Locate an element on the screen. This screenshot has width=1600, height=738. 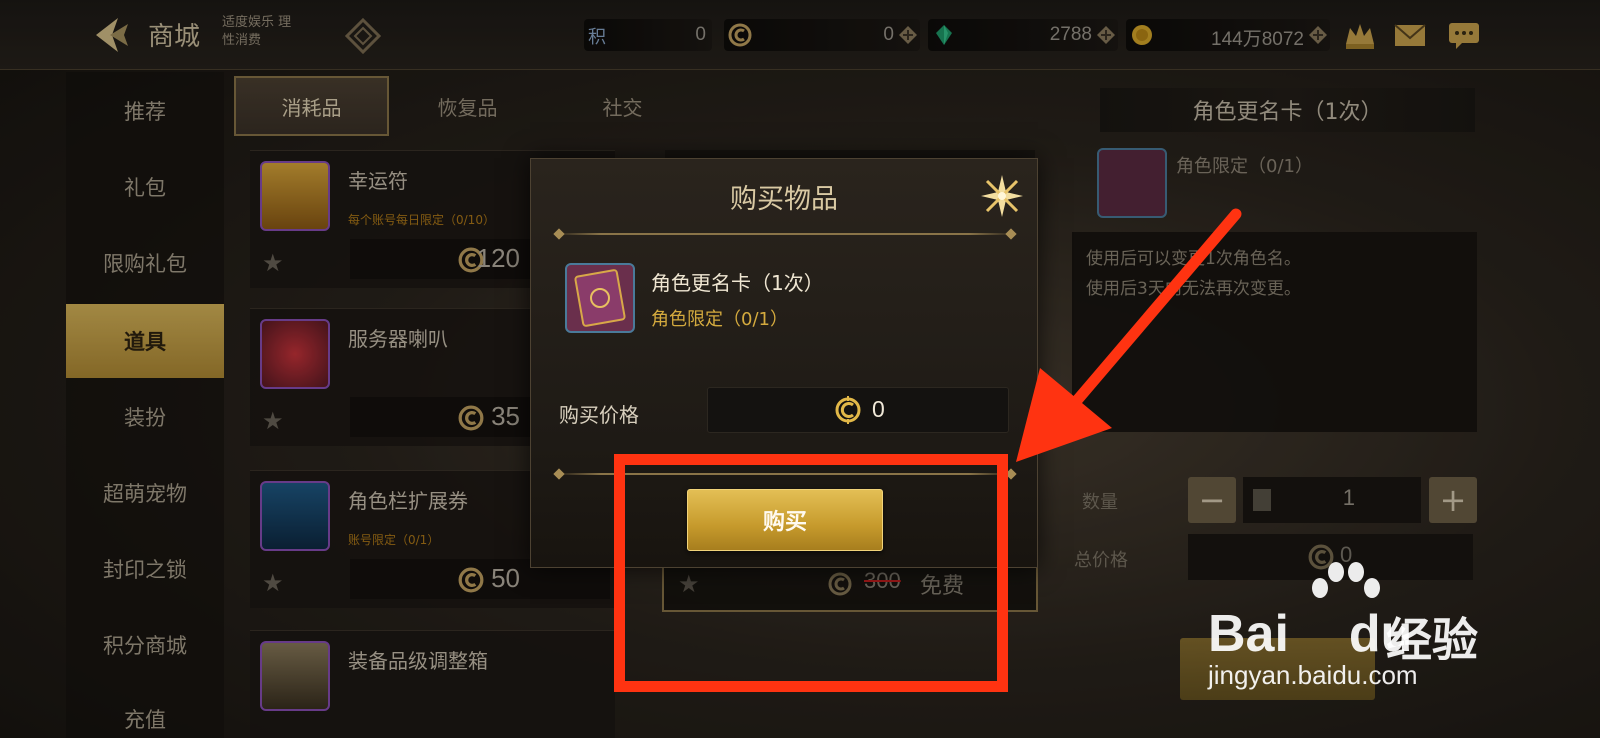
watermark-brand: Bai du is located at coordinates (1310, 634).